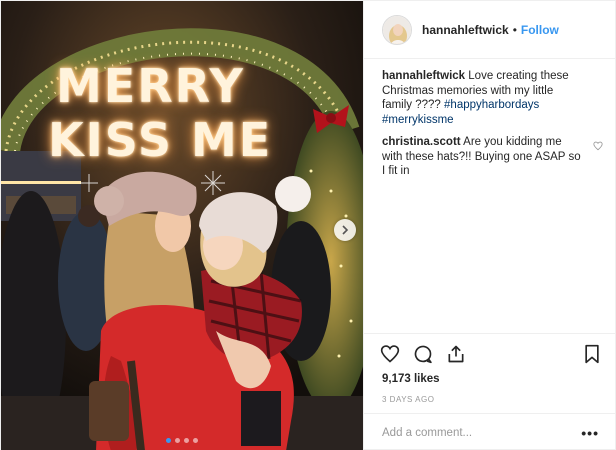 This screenshot has height=450, width=616. Describe the element at coordinates (465, 30) in the screenshot. I see `header-username: hannahleftwick` at that location.